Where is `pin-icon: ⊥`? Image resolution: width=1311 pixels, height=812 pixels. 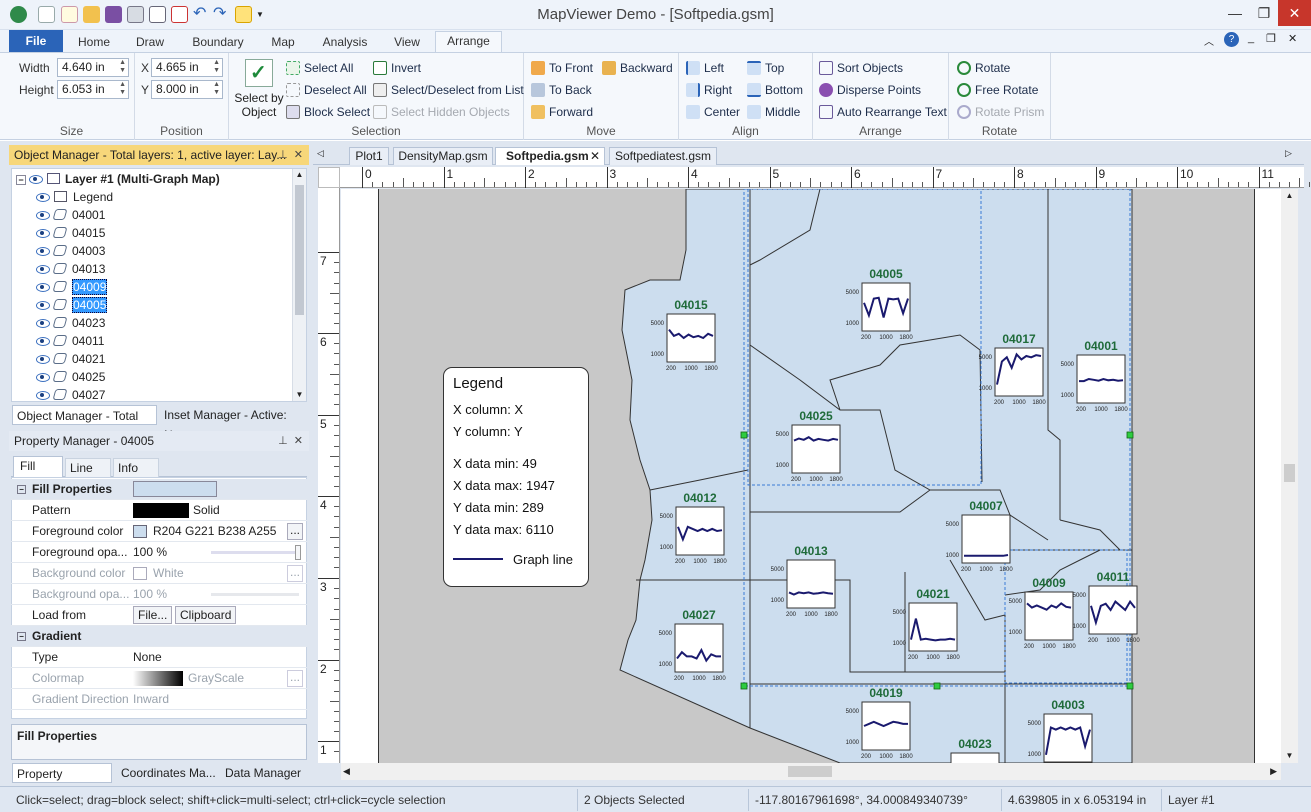
pin-icon: ⊥ is located at coordinates (283, 155).